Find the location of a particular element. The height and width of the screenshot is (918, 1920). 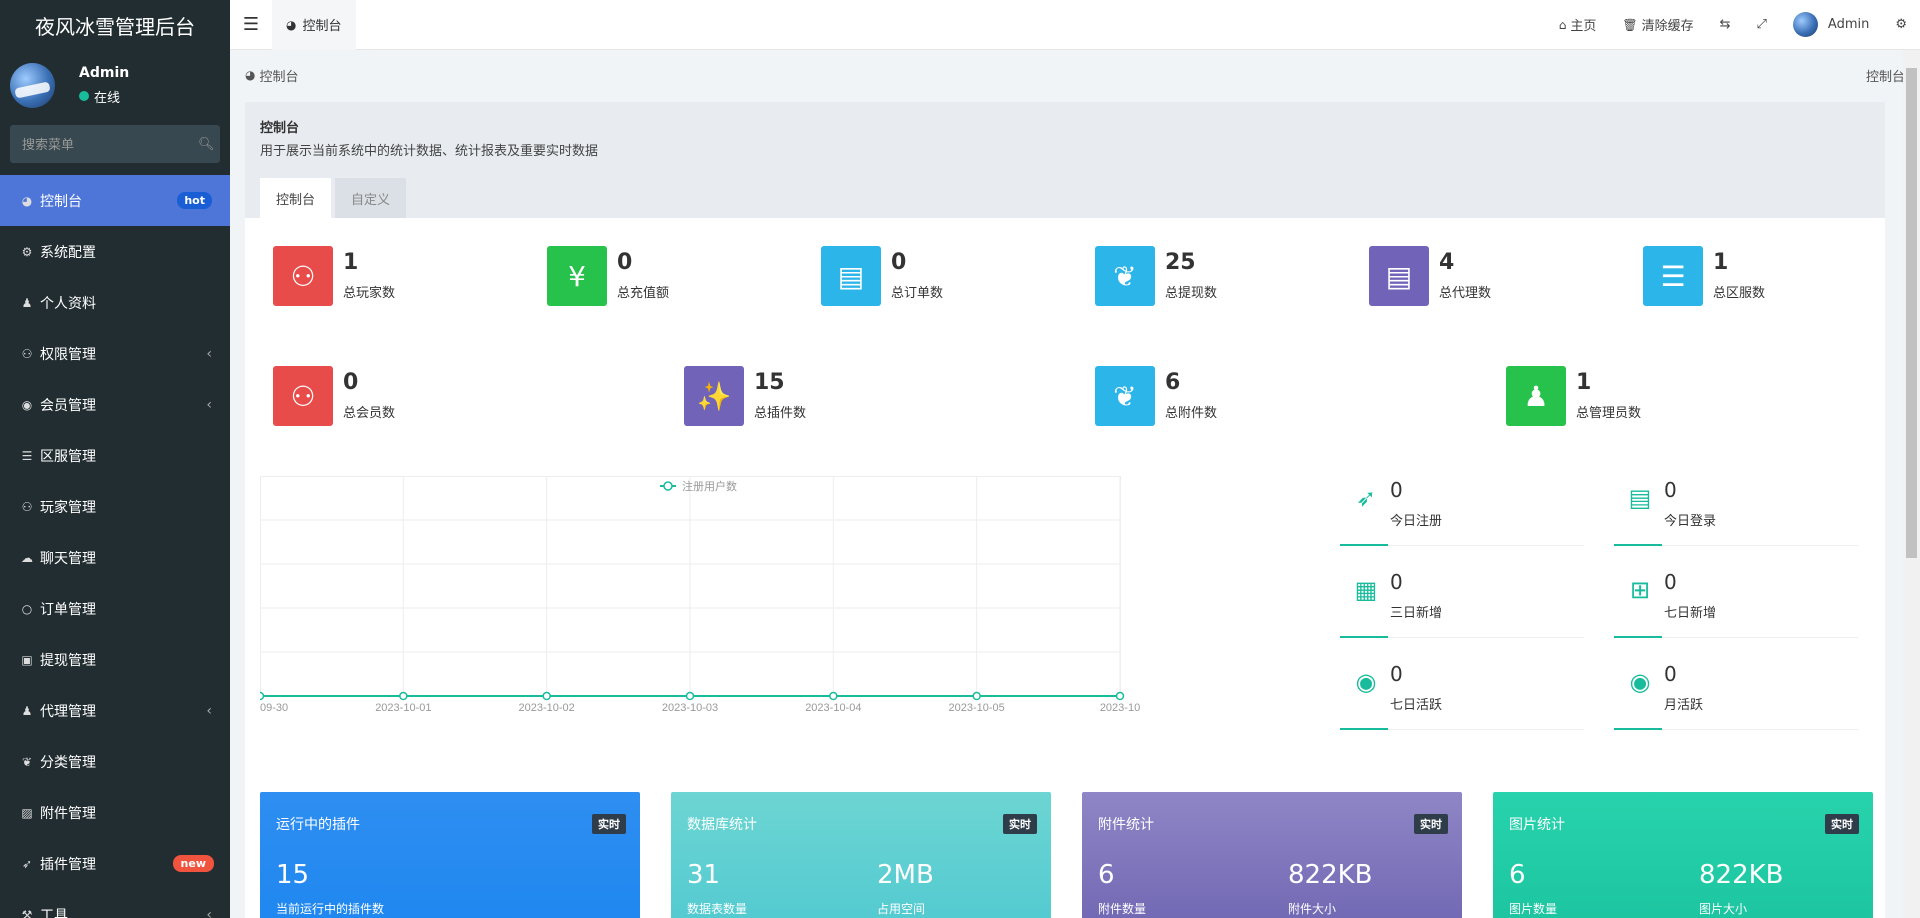

stat-card: ☰ 1 总区服数 is located at coordinates (1704, 276).